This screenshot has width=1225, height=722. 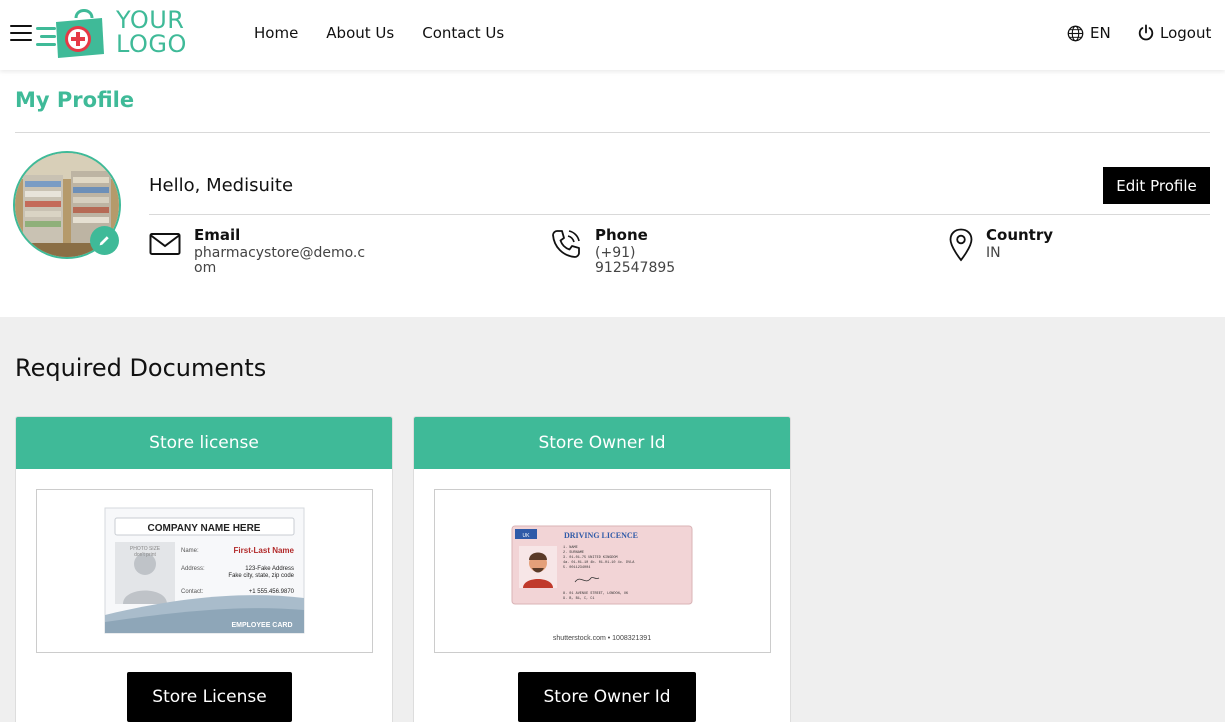 I want to click on nav-about-us: About Us, so click(x=360, y=33).